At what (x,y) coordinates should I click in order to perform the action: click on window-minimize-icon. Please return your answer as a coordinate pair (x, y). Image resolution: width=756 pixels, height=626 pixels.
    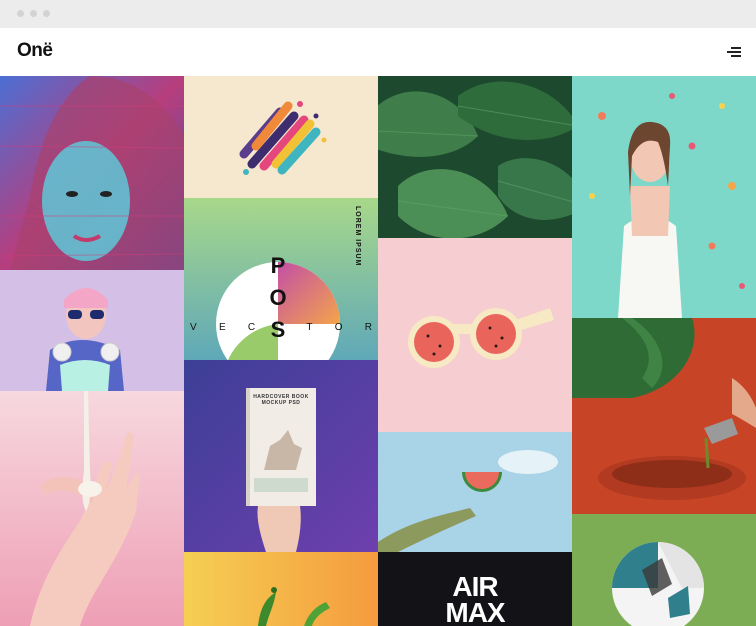
    Looking at the image, I should click on (33, 13).